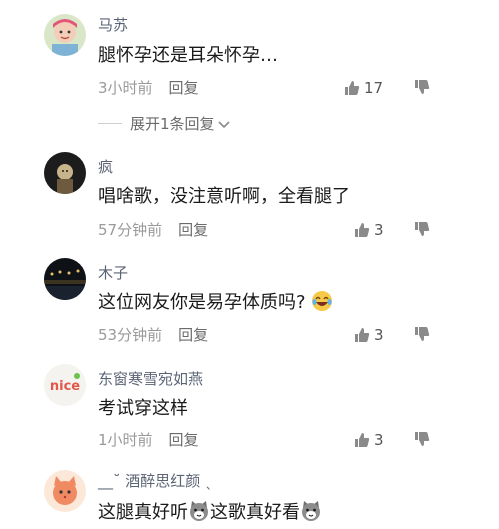 The image size is (499, 529). I want to click on comment-time: 3小时前, so click(125, 88).